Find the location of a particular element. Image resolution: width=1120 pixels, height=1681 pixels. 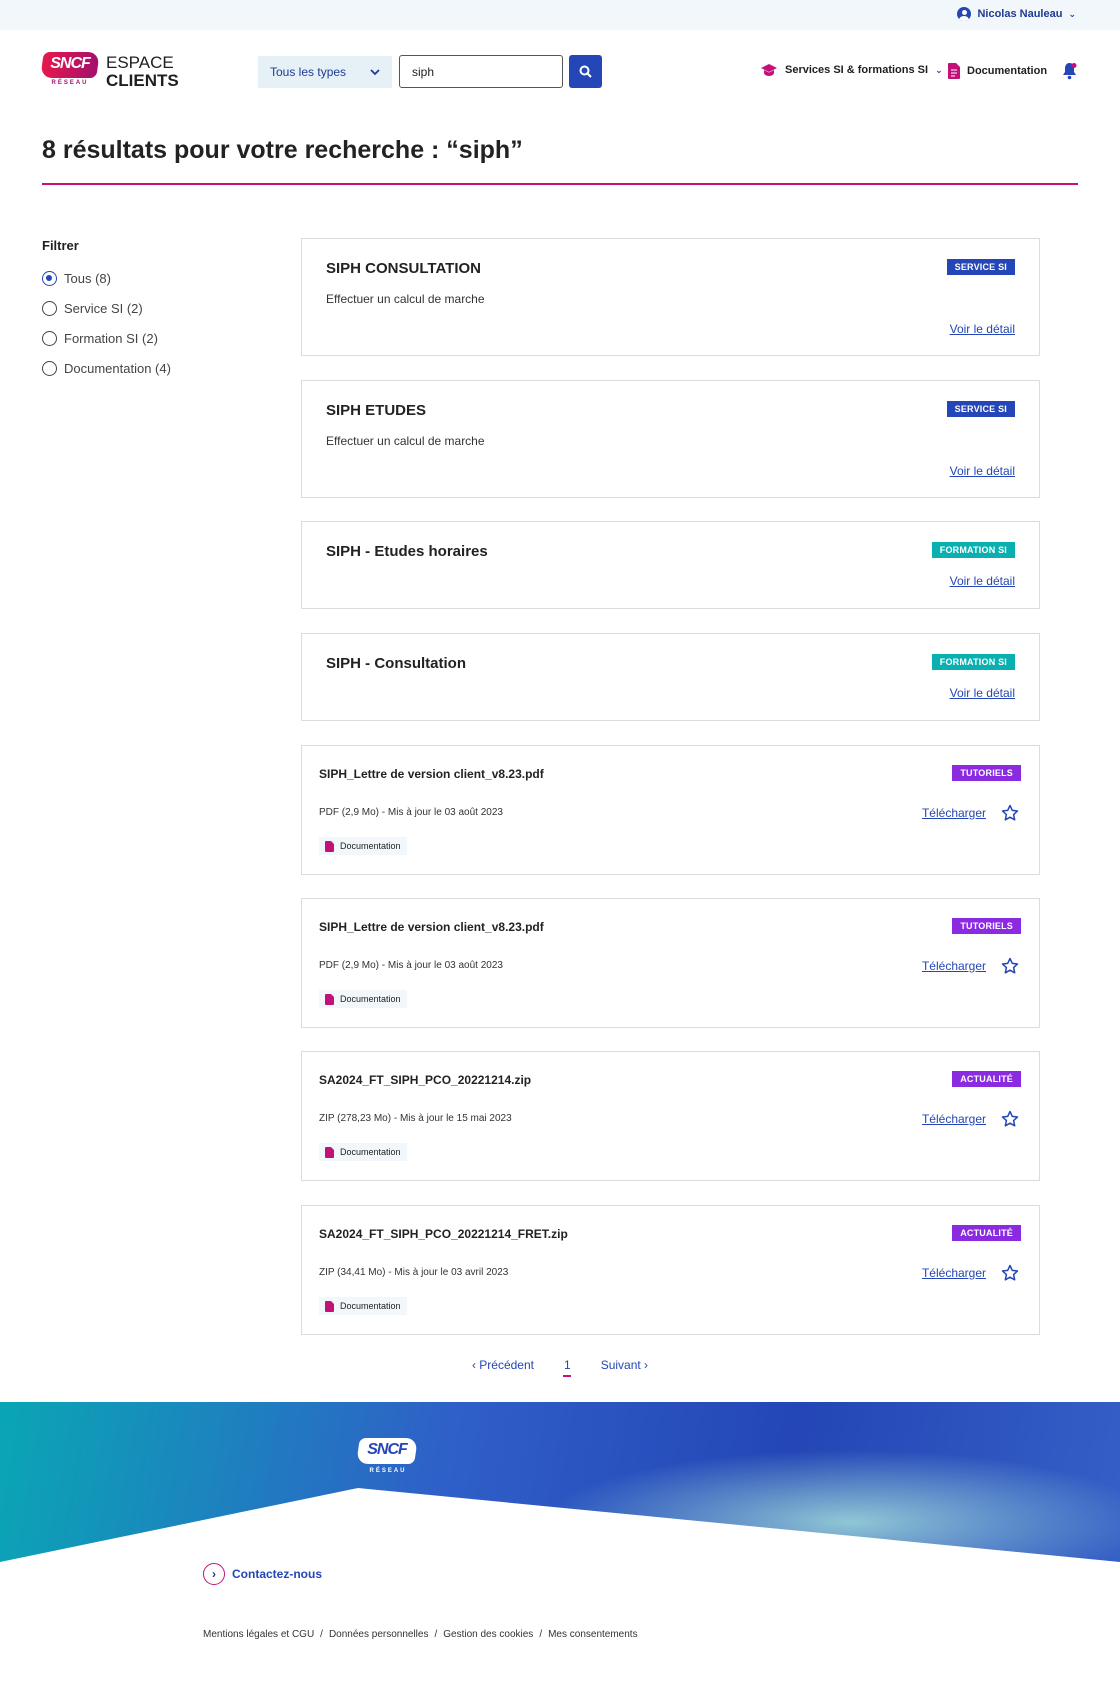

bell-icon is located at coordinates (1070, 71).